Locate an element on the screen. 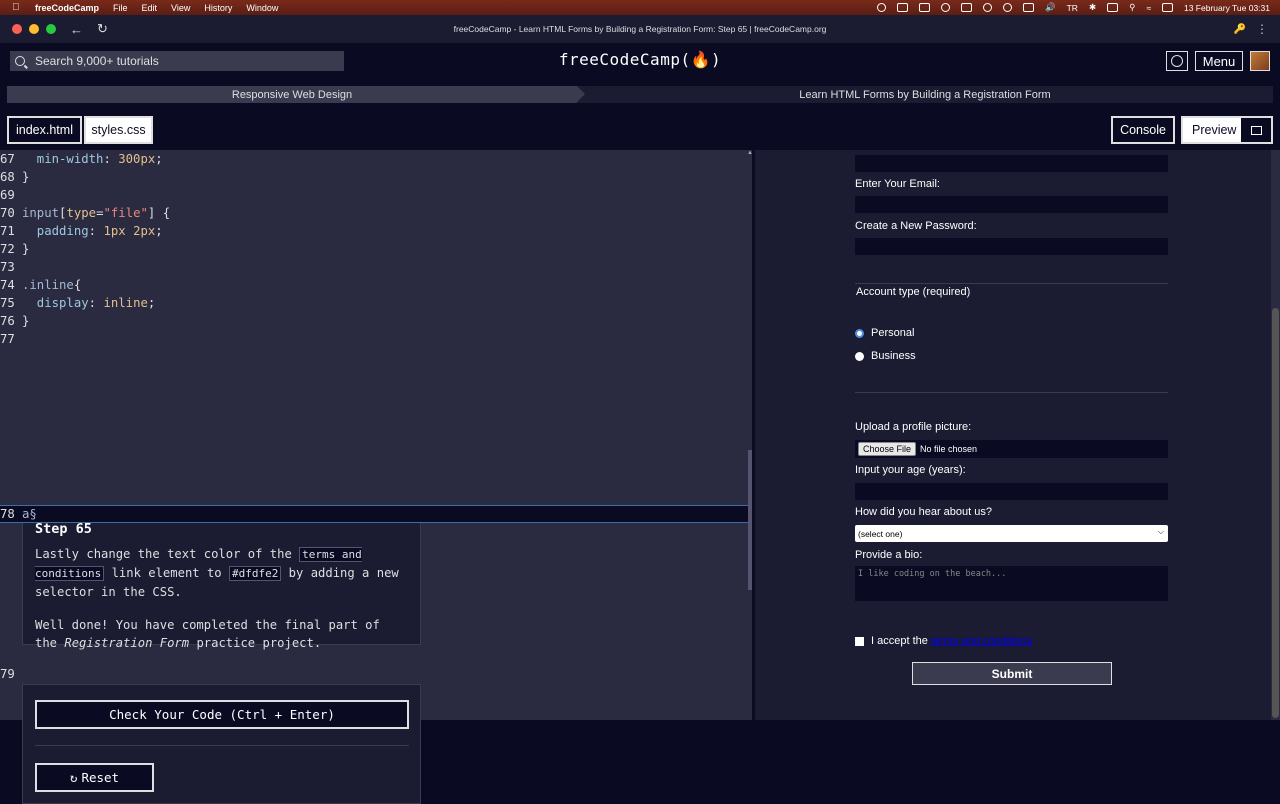 The height and width of the screenshot is (804, 1280). volume-icon: 🔊 is located at coordinates (1050, 7).